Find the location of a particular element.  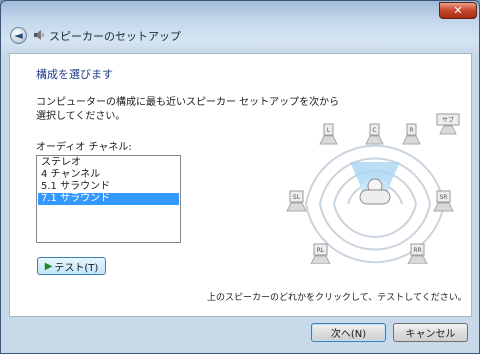

description-line-1: コンピューターの構成に最も近いスピーカー セットアップを次から is located at coordinates (188, 102).